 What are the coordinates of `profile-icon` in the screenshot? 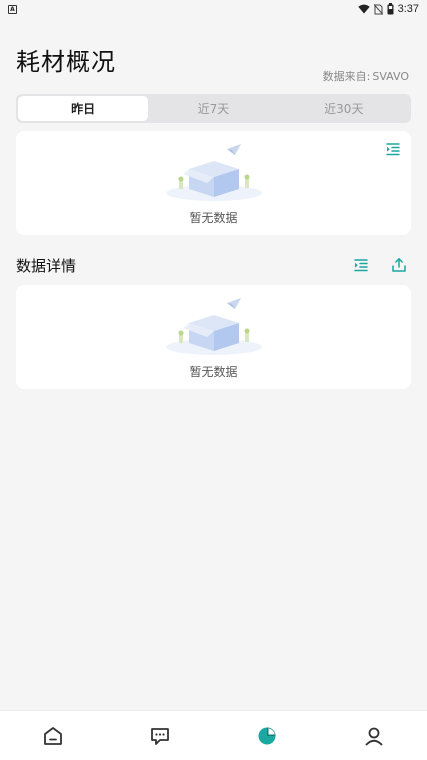 It's located at (374, 736).